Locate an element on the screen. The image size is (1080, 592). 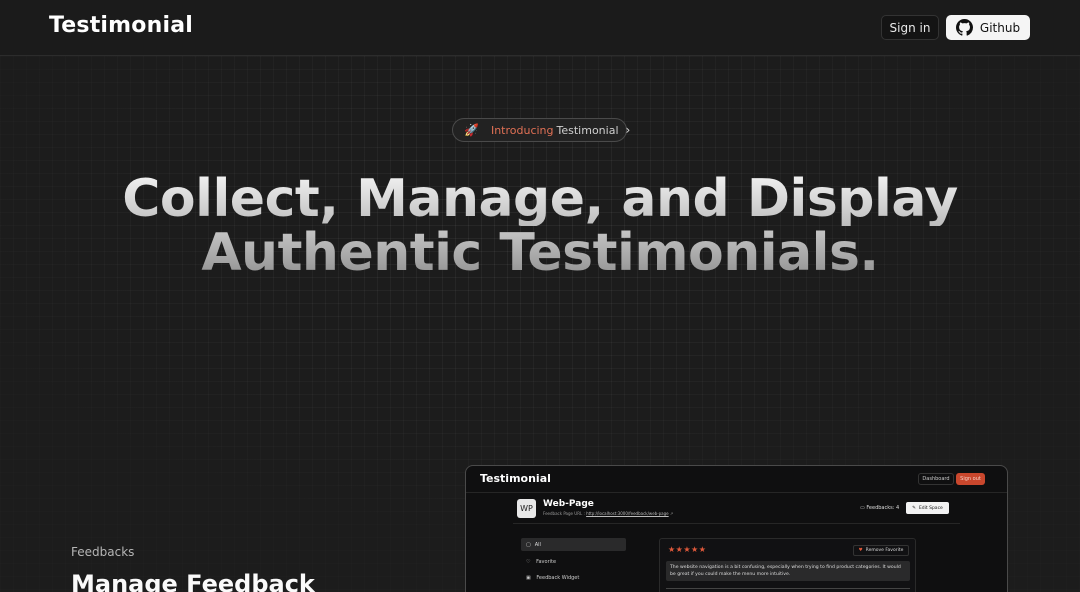
preview-divider is located at coordinates (736, 523).